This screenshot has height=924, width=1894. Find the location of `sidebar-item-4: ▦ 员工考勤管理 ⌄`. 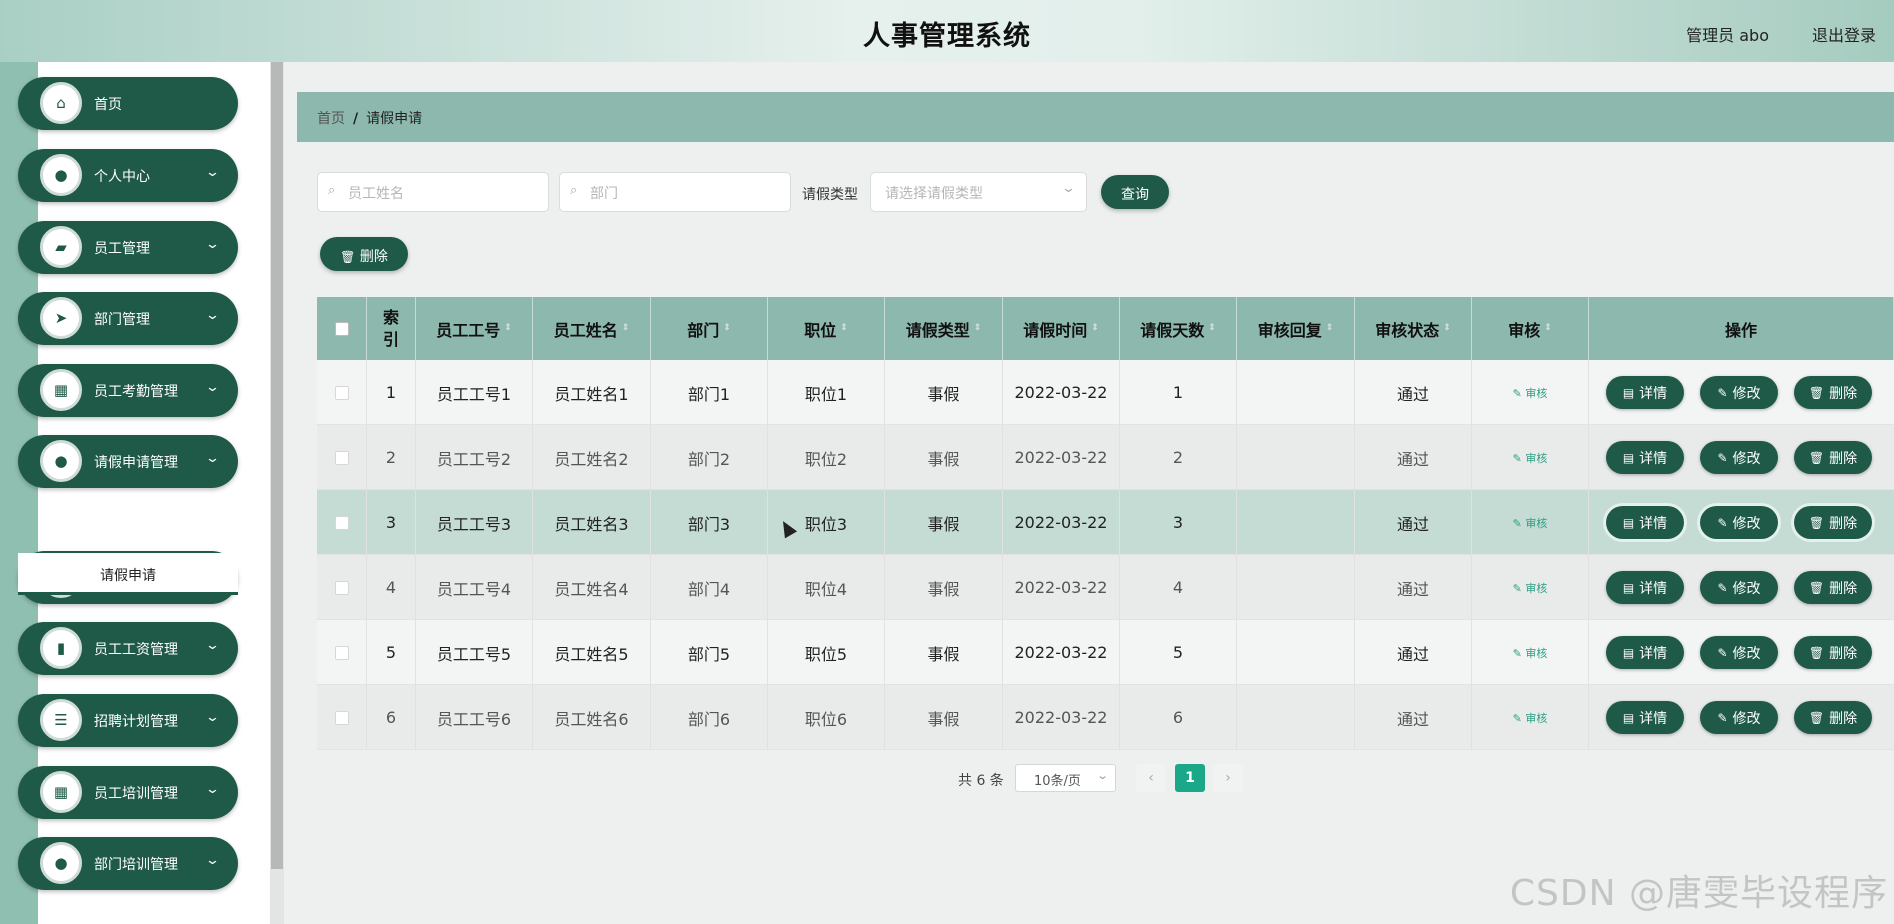

sidebar-item-4: ▦ 员工考勤管理 ⌄ is located at coordinates (128, 390).